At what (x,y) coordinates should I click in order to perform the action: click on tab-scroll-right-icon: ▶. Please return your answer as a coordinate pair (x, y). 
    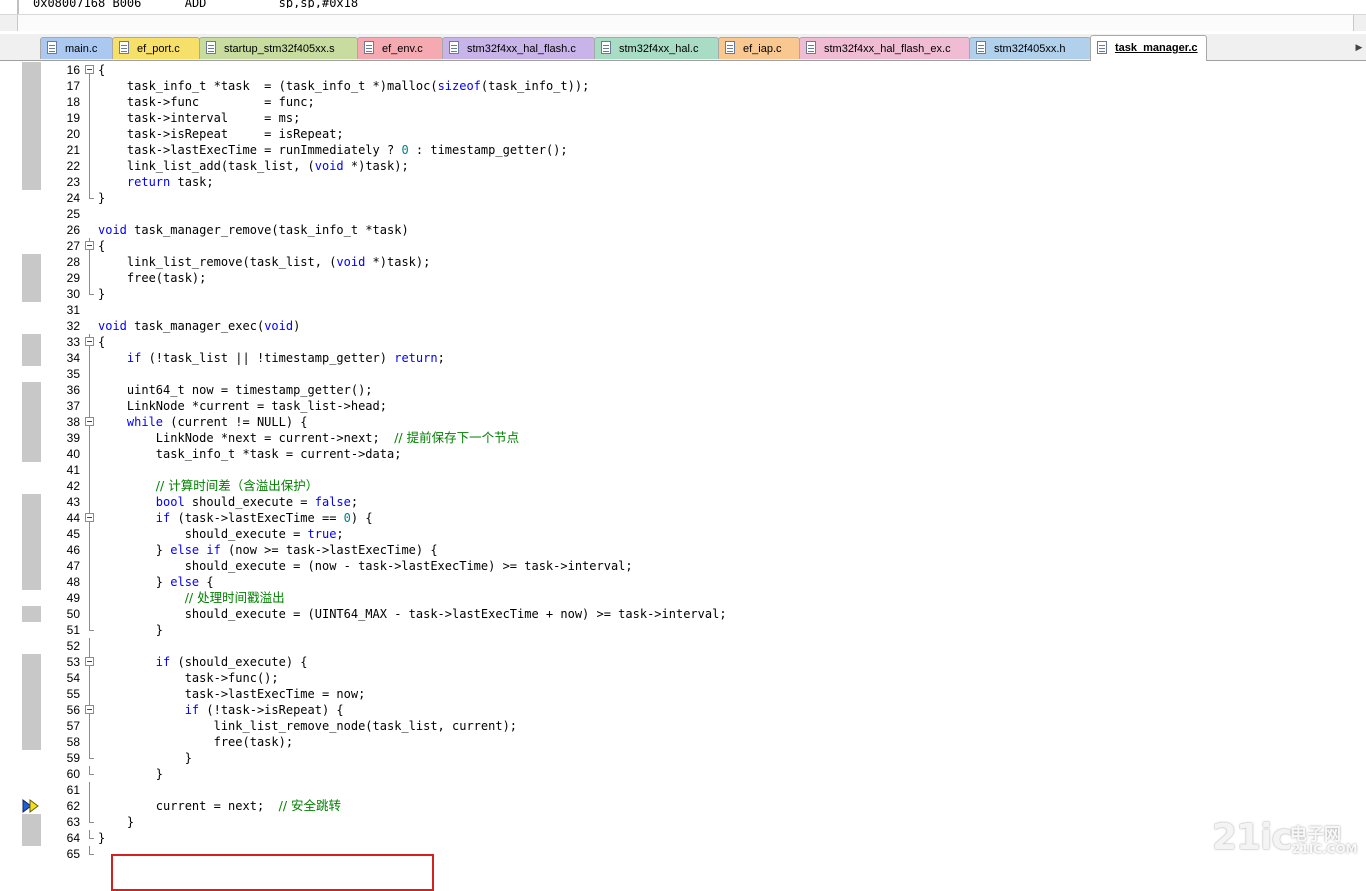
    Looking at the image, I should click on (1359, 48).